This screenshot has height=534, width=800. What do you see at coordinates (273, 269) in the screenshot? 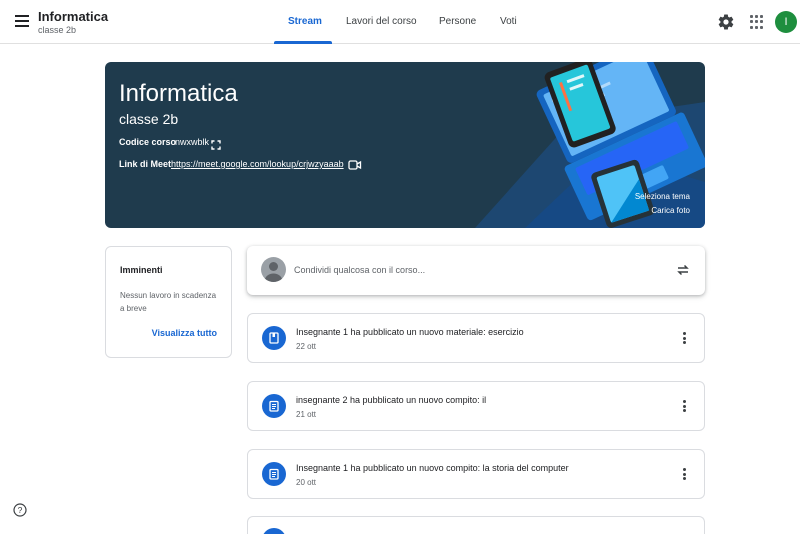
I see `avatar` at bounding box center [273, 269].